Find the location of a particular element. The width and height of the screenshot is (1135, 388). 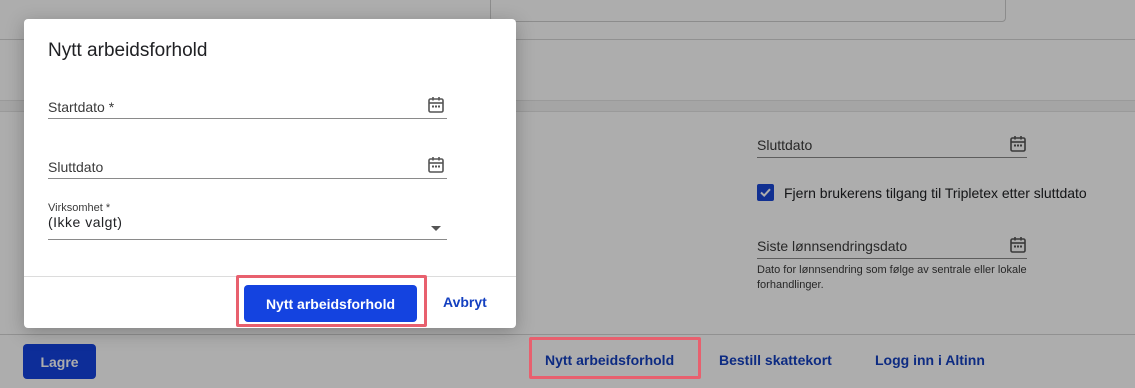

company-value: (Ikke valgt) is located at coordinates (85, 222).